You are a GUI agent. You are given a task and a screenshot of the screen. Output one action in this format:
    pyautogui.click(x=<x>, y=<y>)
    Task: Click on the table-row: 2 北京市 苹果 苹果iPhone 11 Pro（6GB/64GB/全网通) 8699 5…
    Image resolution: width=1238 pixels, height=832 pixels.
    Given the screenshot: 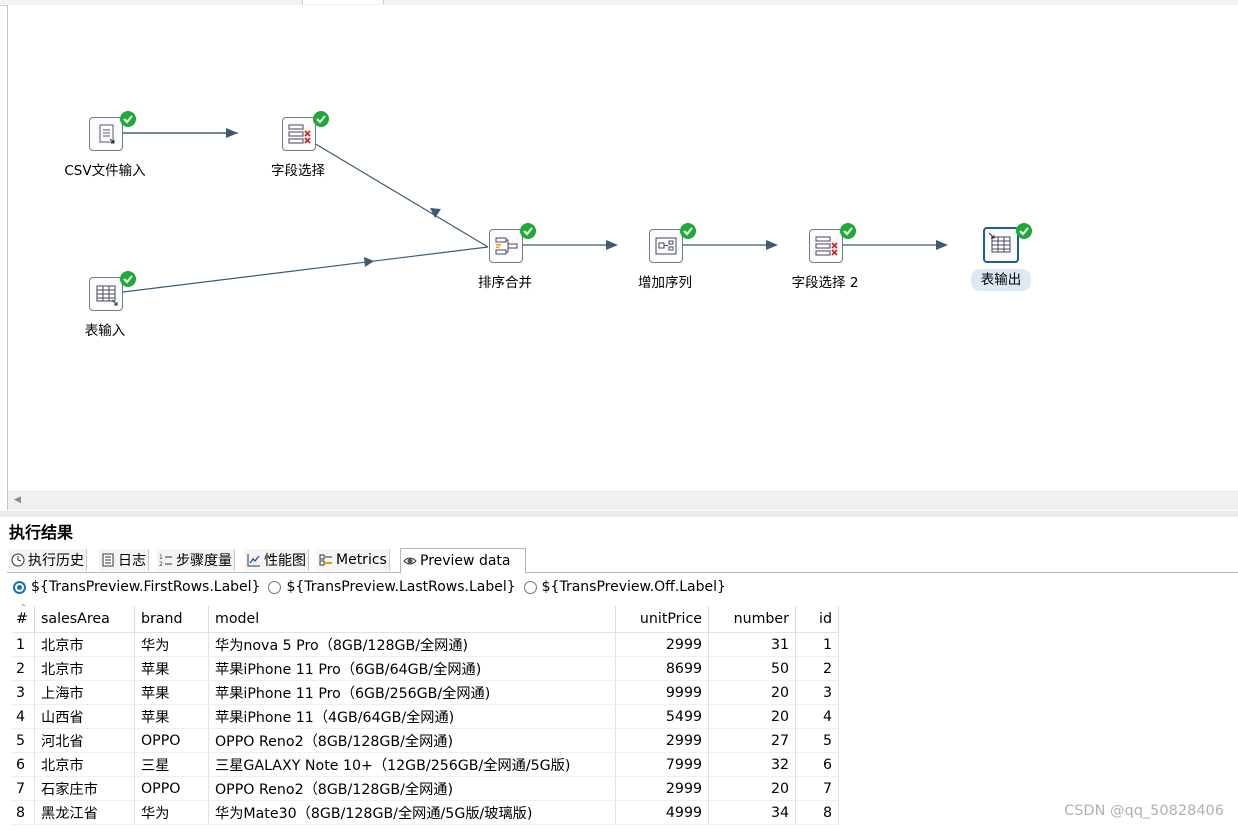 What is the action you would take?
    pyautogui.click(x=425, y=668)
    